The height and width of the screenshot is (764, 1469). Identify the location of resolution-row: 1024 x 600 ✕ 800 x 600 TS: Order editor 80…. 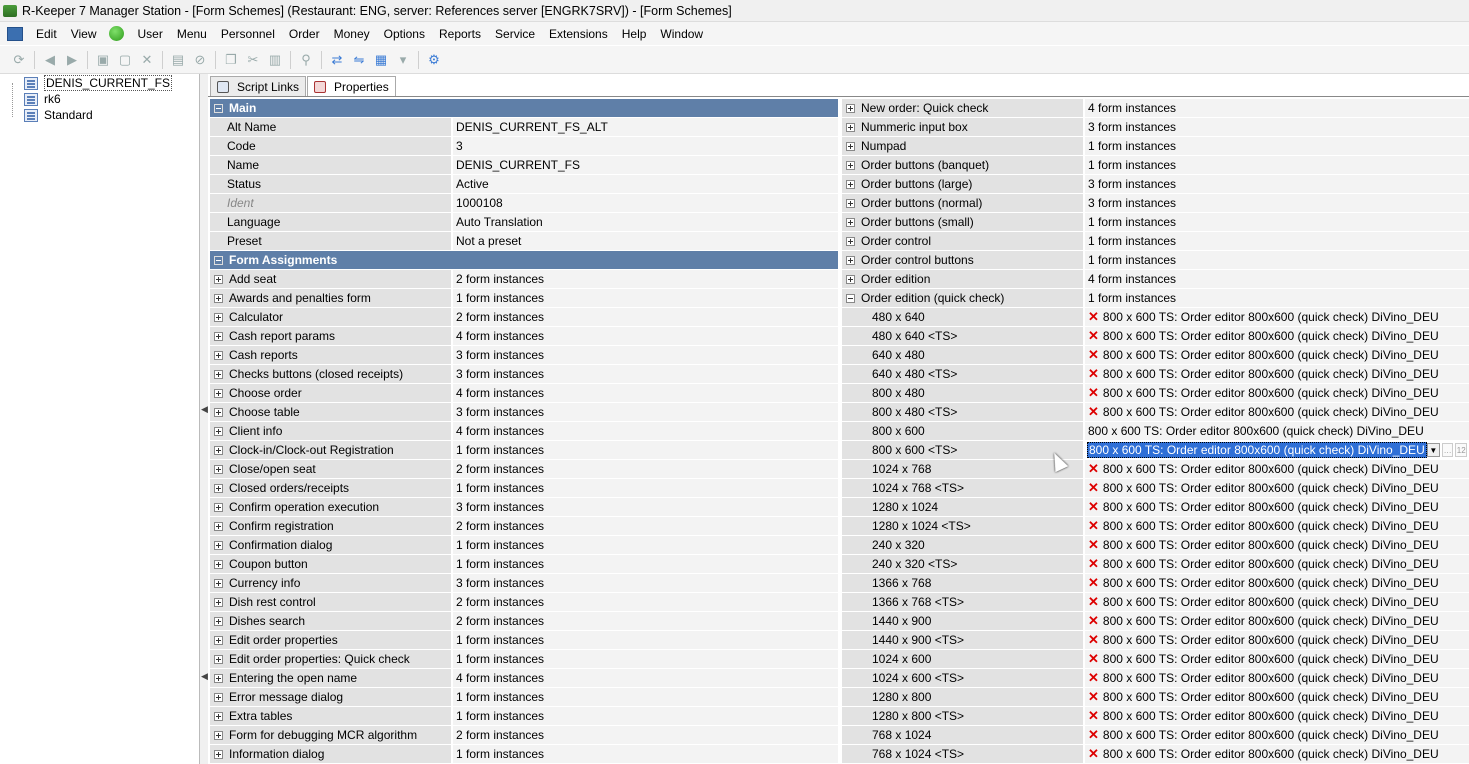
(1155, 659).